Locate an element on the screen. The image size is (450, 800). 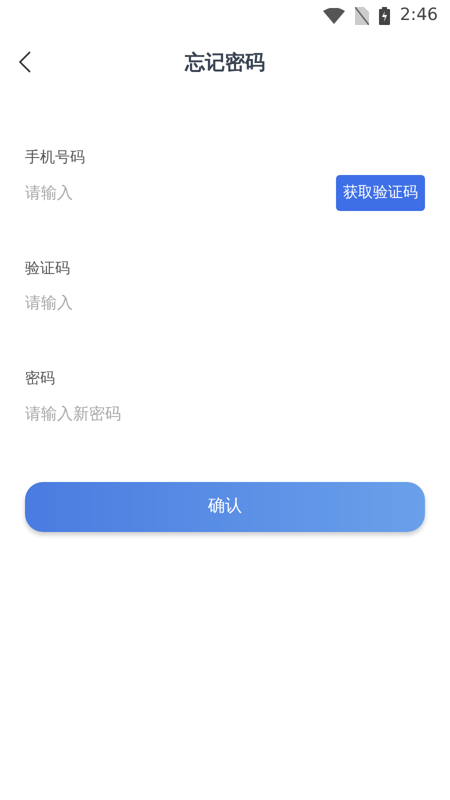
get-code-button: 获取验证码 is located at coordinates (380, 192).